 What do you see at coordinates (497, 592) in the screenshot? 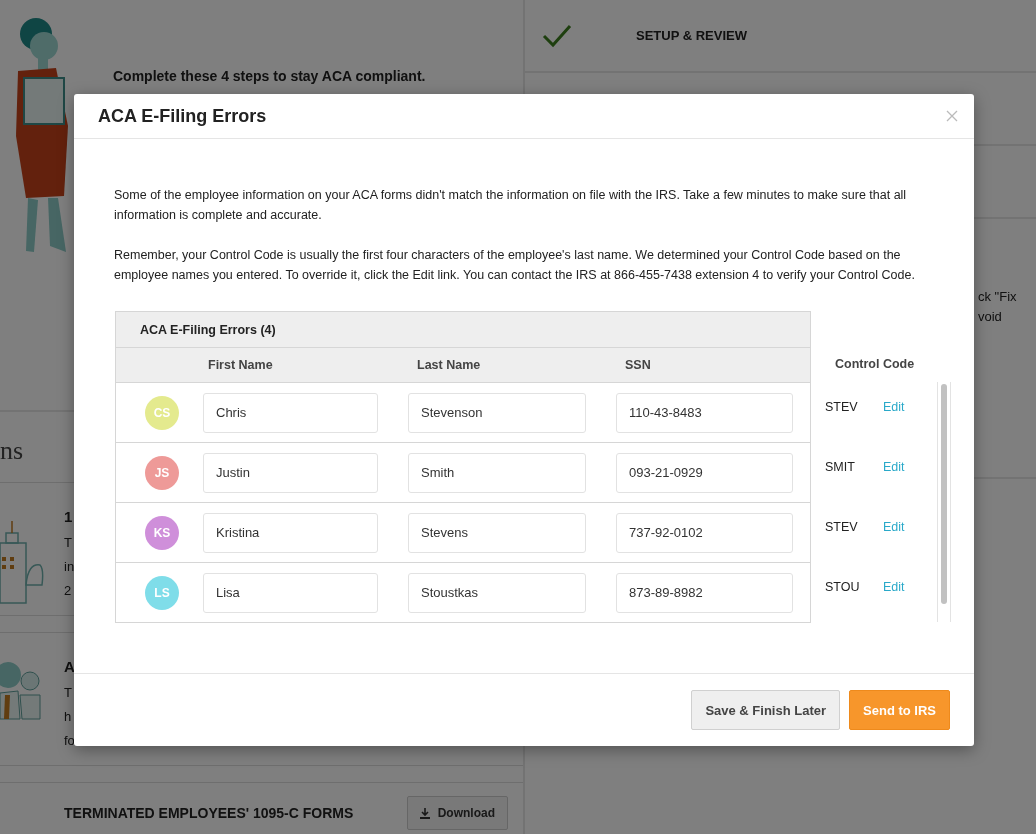
I see `last-name-field: Stoustkas` at bounding box center [497, 592].